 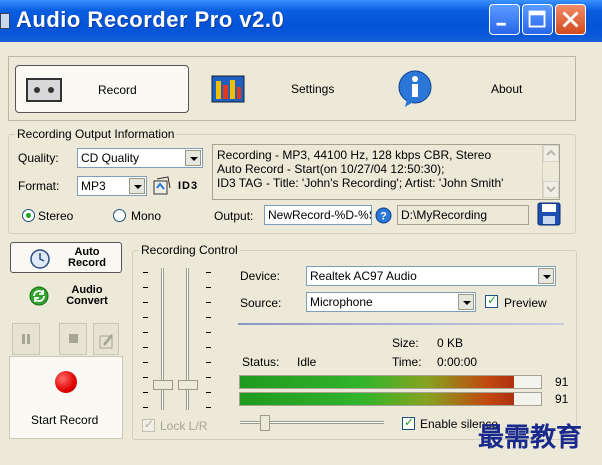 I want to click on tab-record: Record, so click(x=102, y=89).